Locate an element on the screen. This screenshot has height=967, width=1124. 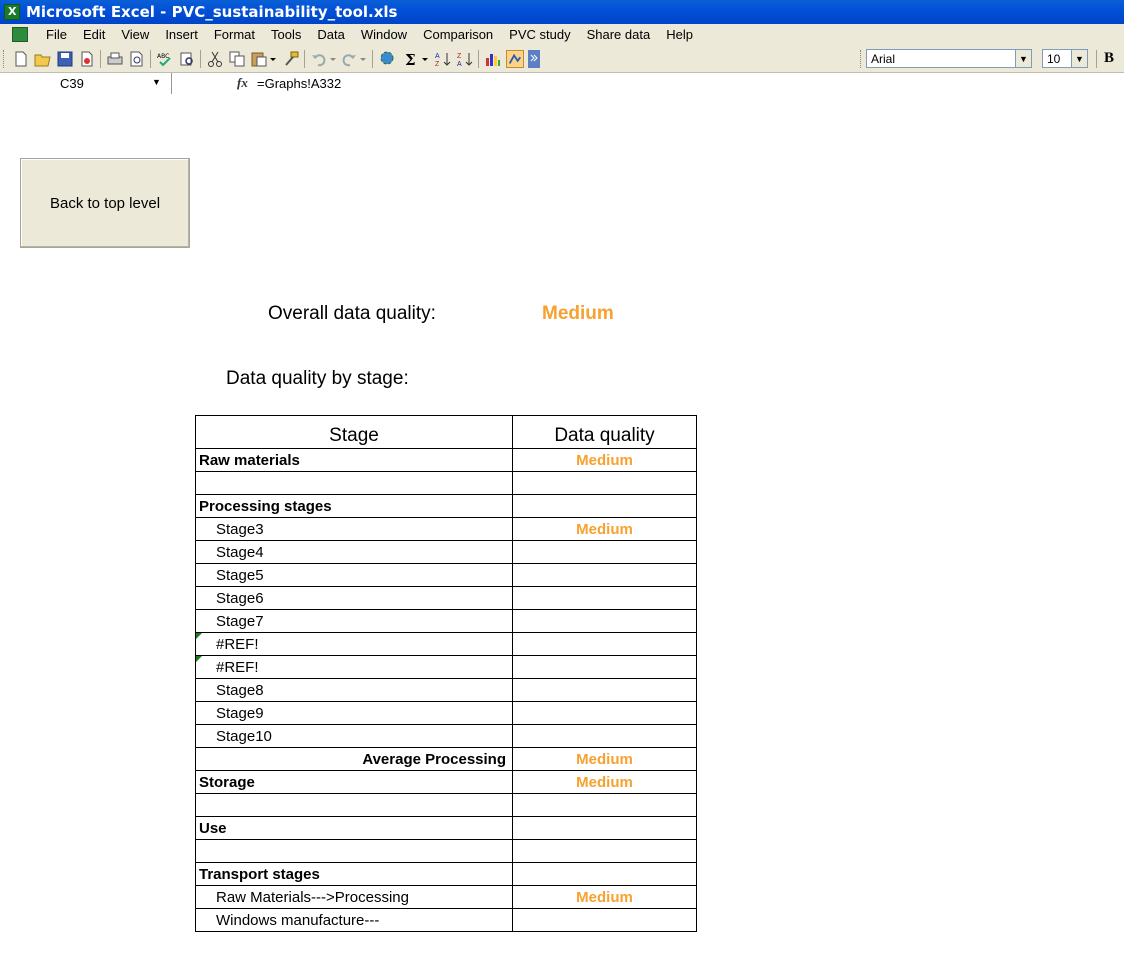
formula-input: =Graphs!A332 is located at coordinates (299, 83).